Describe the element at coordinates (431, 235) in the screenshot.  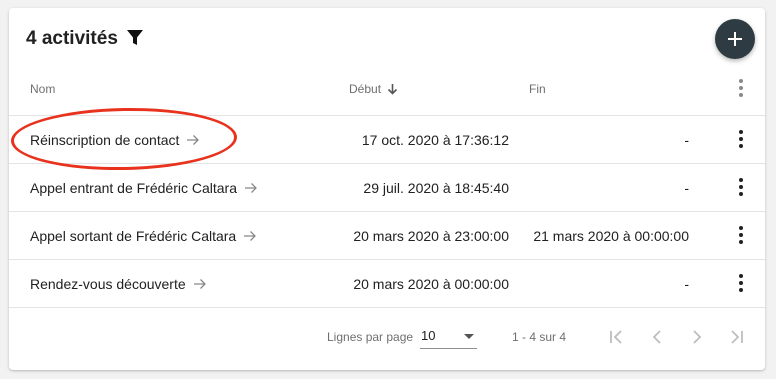
I see `activity-start: 20 mars 2020 à 23:00:00` at that location.